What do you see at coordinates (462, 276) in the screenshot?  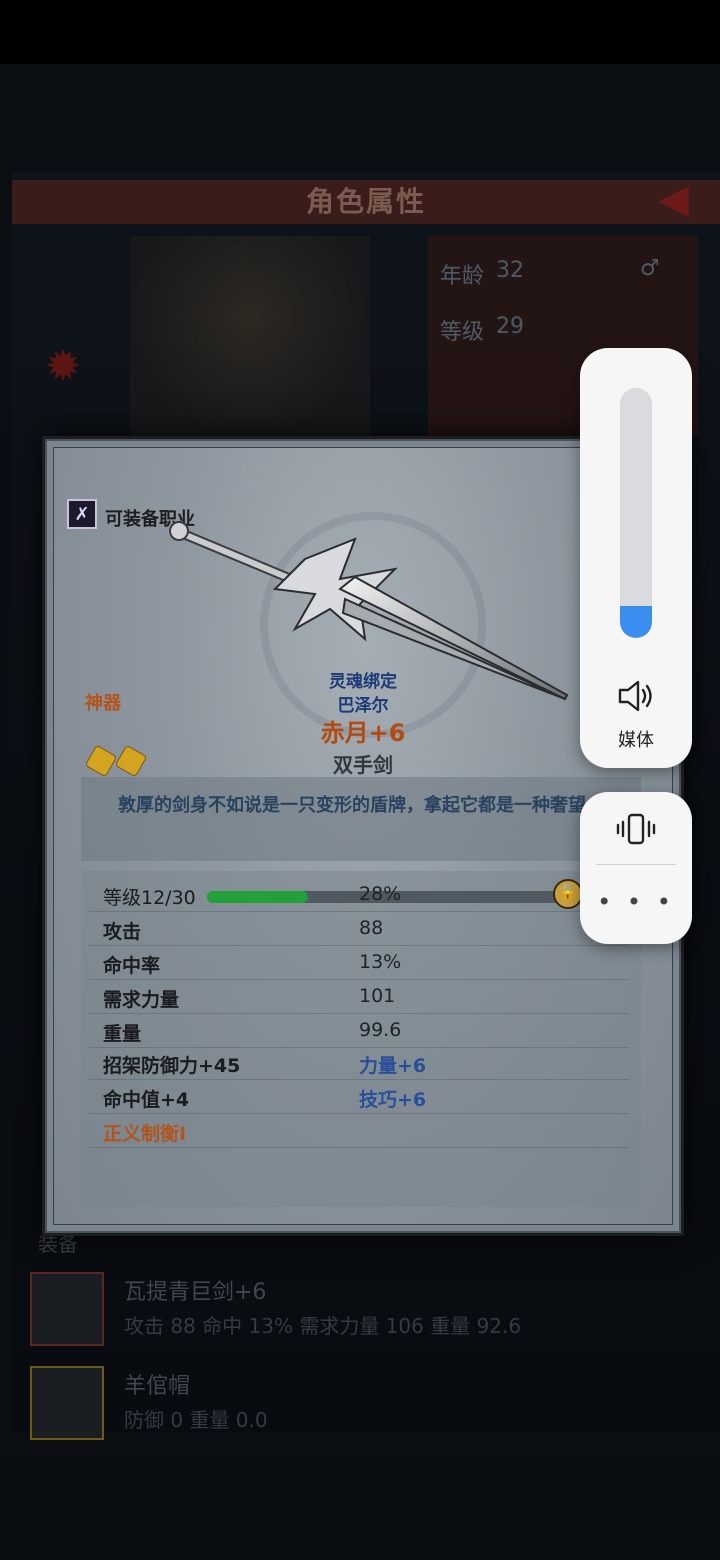 I see `age-label: 年龄` at bounding box center [462, 276].